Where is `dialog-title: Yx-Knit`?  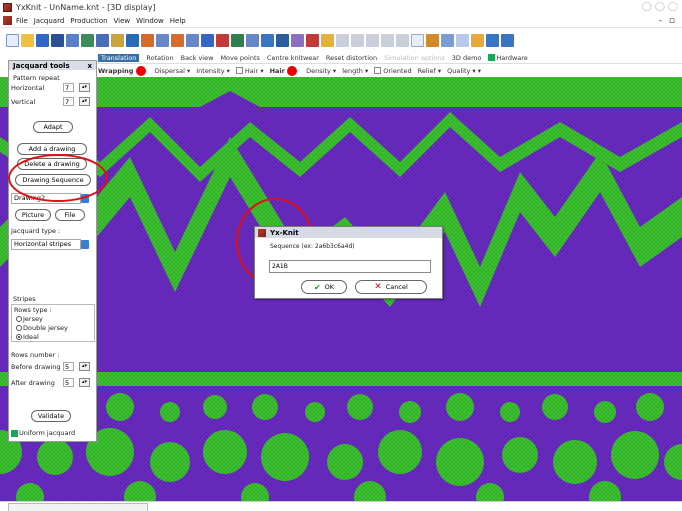
dialog-title: Yx-Knit is located at coordinates (284, 232).